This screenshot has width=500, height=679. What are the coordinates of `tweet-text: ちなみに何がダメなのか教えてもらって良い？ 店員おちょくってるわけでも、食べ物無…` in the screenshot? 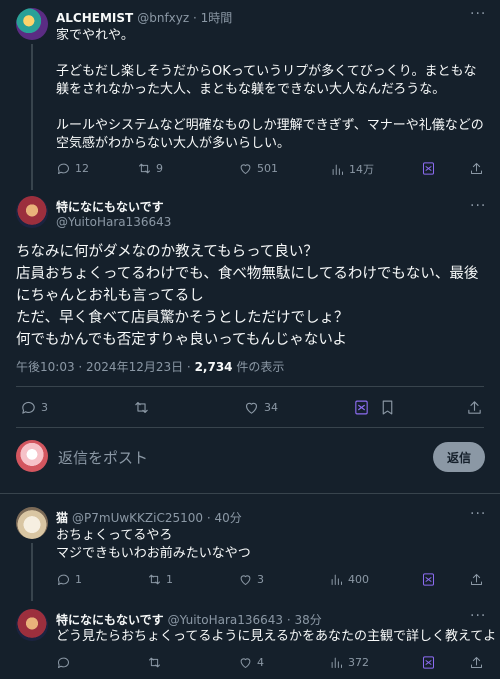 It's located at (247, 296).